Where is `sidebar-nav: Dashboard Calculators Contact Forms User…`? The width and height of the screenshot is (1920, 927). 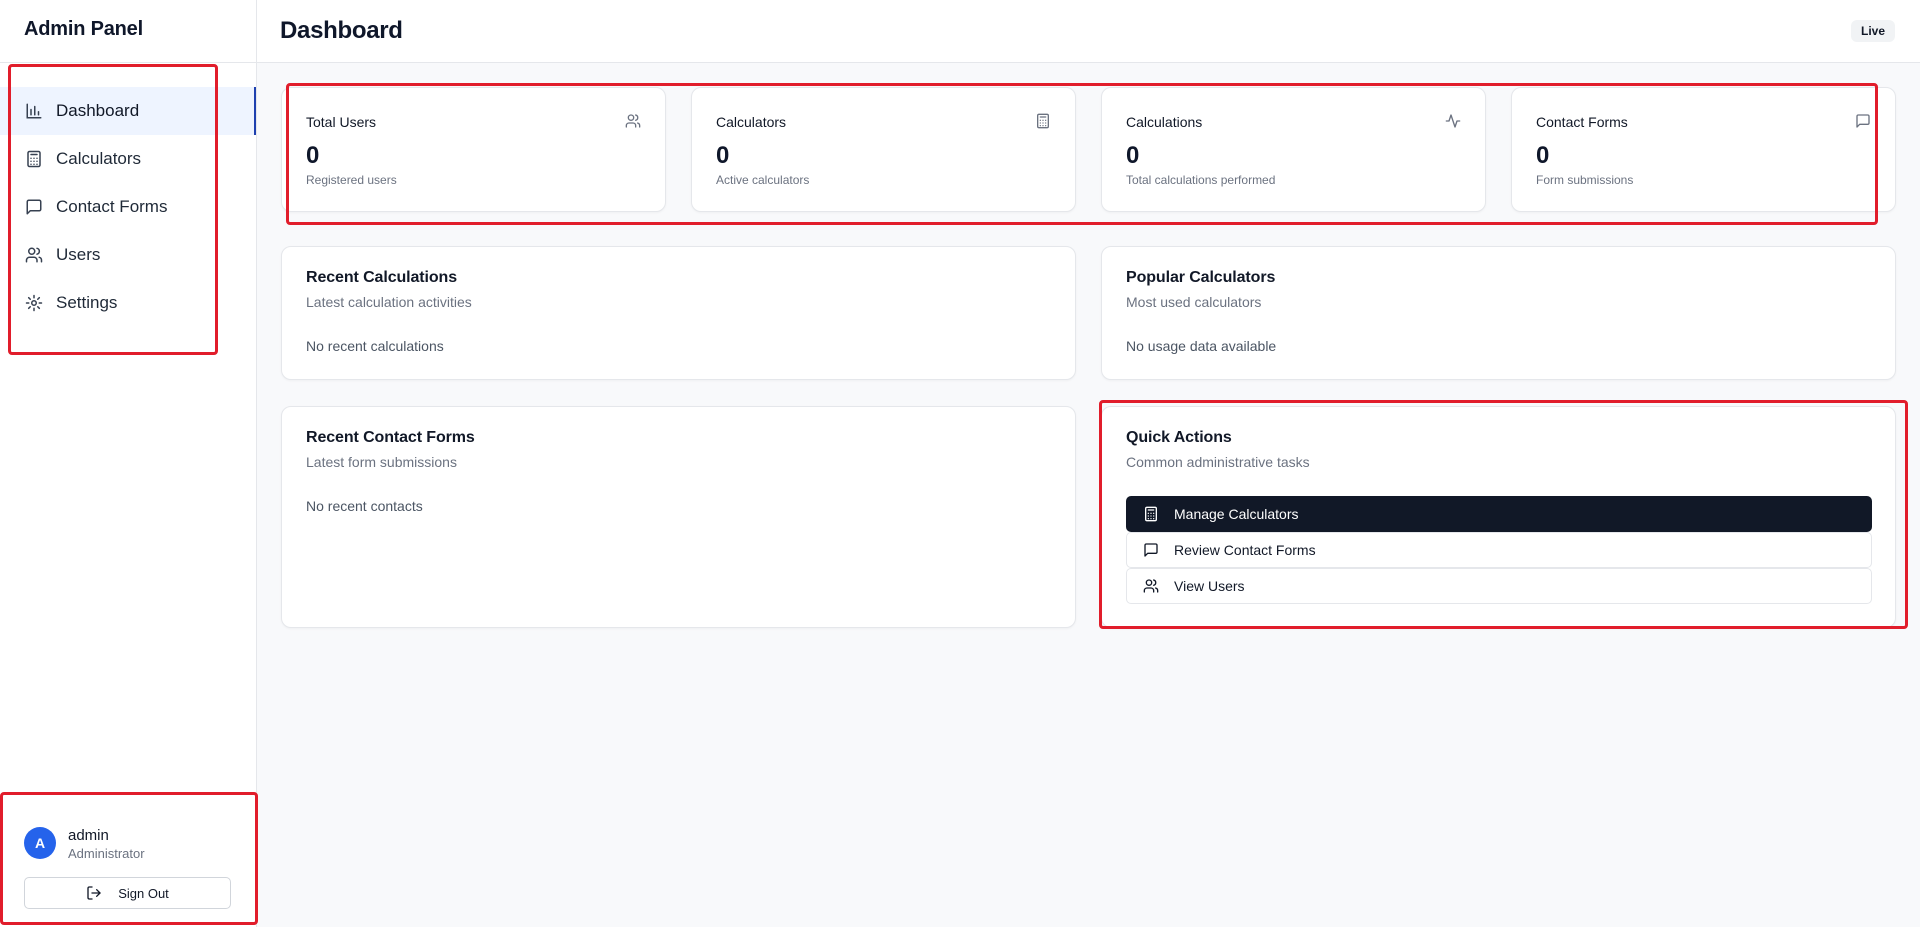
sidebar-nav: Dashboard Calculators Contact Forms User… is located at coordinates (128, 207).